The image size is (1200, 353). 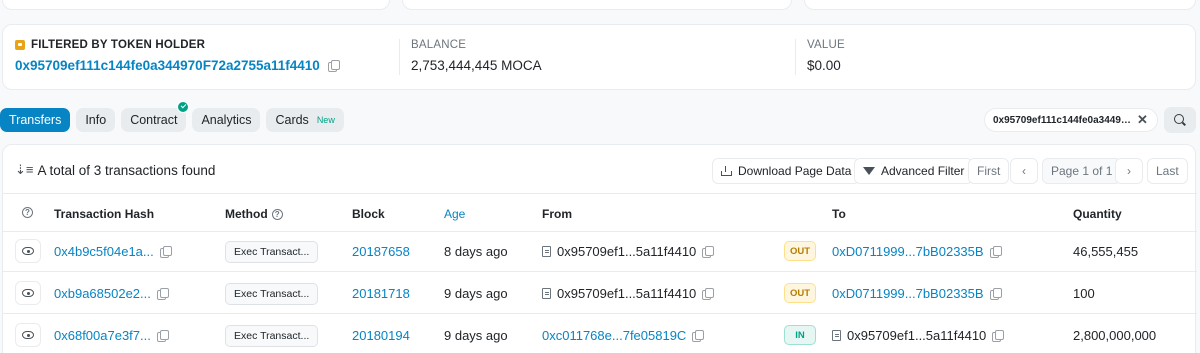 I want to click on page-label: Page 1 of 1, so click(x=1082, y=171).